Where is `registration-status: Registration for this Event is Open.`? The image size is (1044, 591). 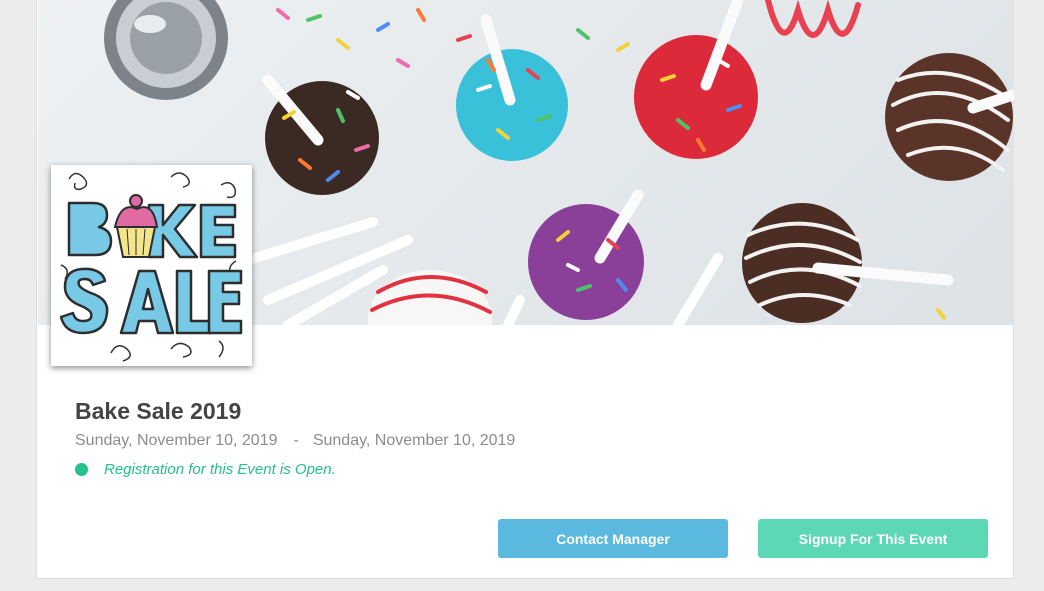
registration-status: Registration for this Event is Open. is located at coordinates (205, 469).